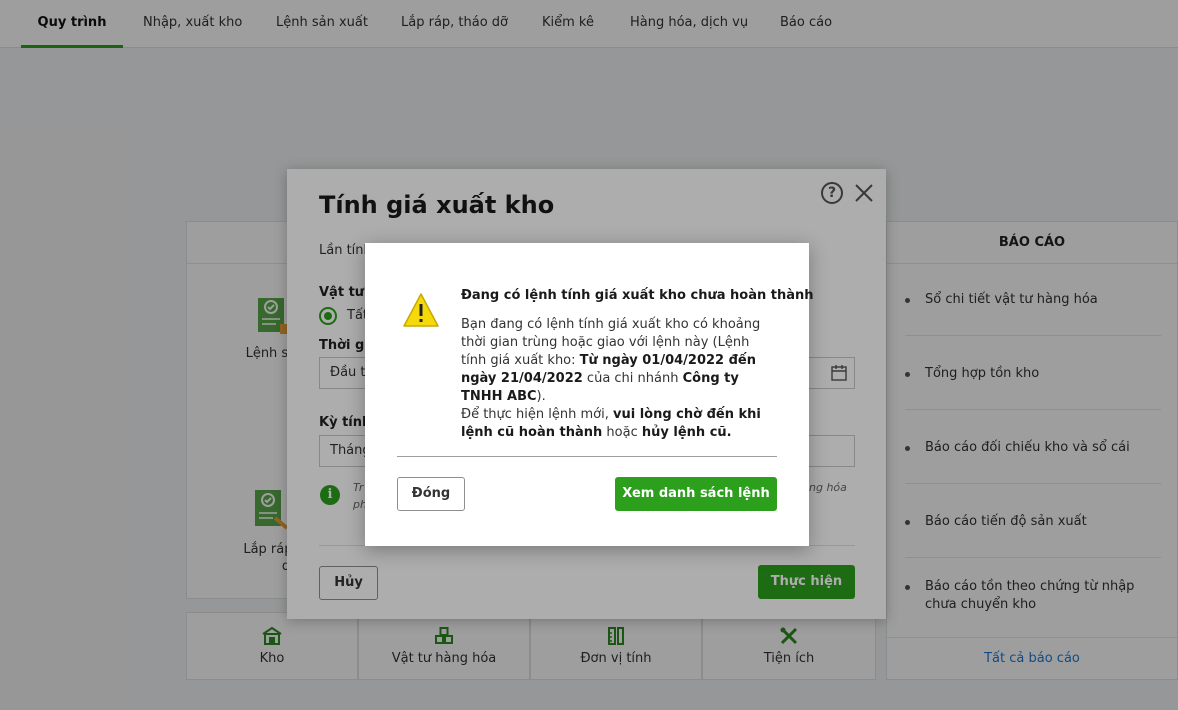 This screenshot has width=1178, height=710. Describe the element at coordinates (686, 432) in the screenshot. I see `message-cancel-old: hủy lệnh cũ.` at that location.